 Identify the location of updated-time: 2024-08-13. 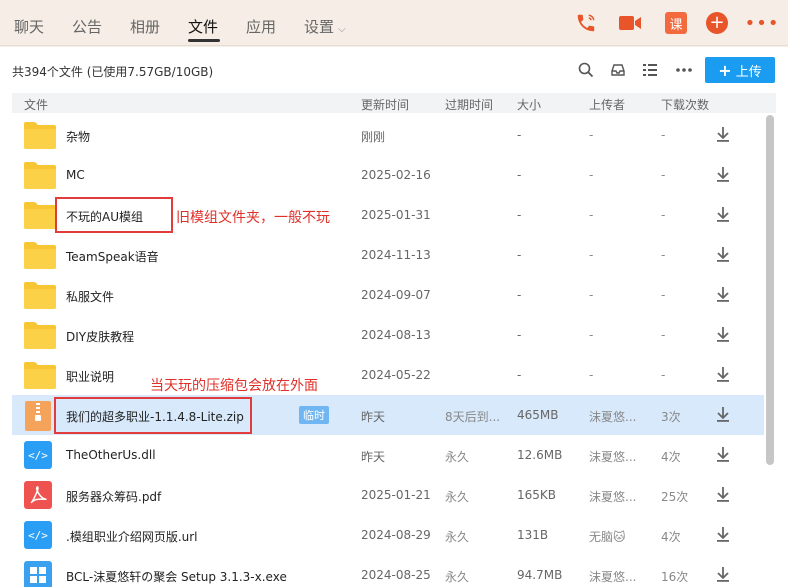
(396, 335).